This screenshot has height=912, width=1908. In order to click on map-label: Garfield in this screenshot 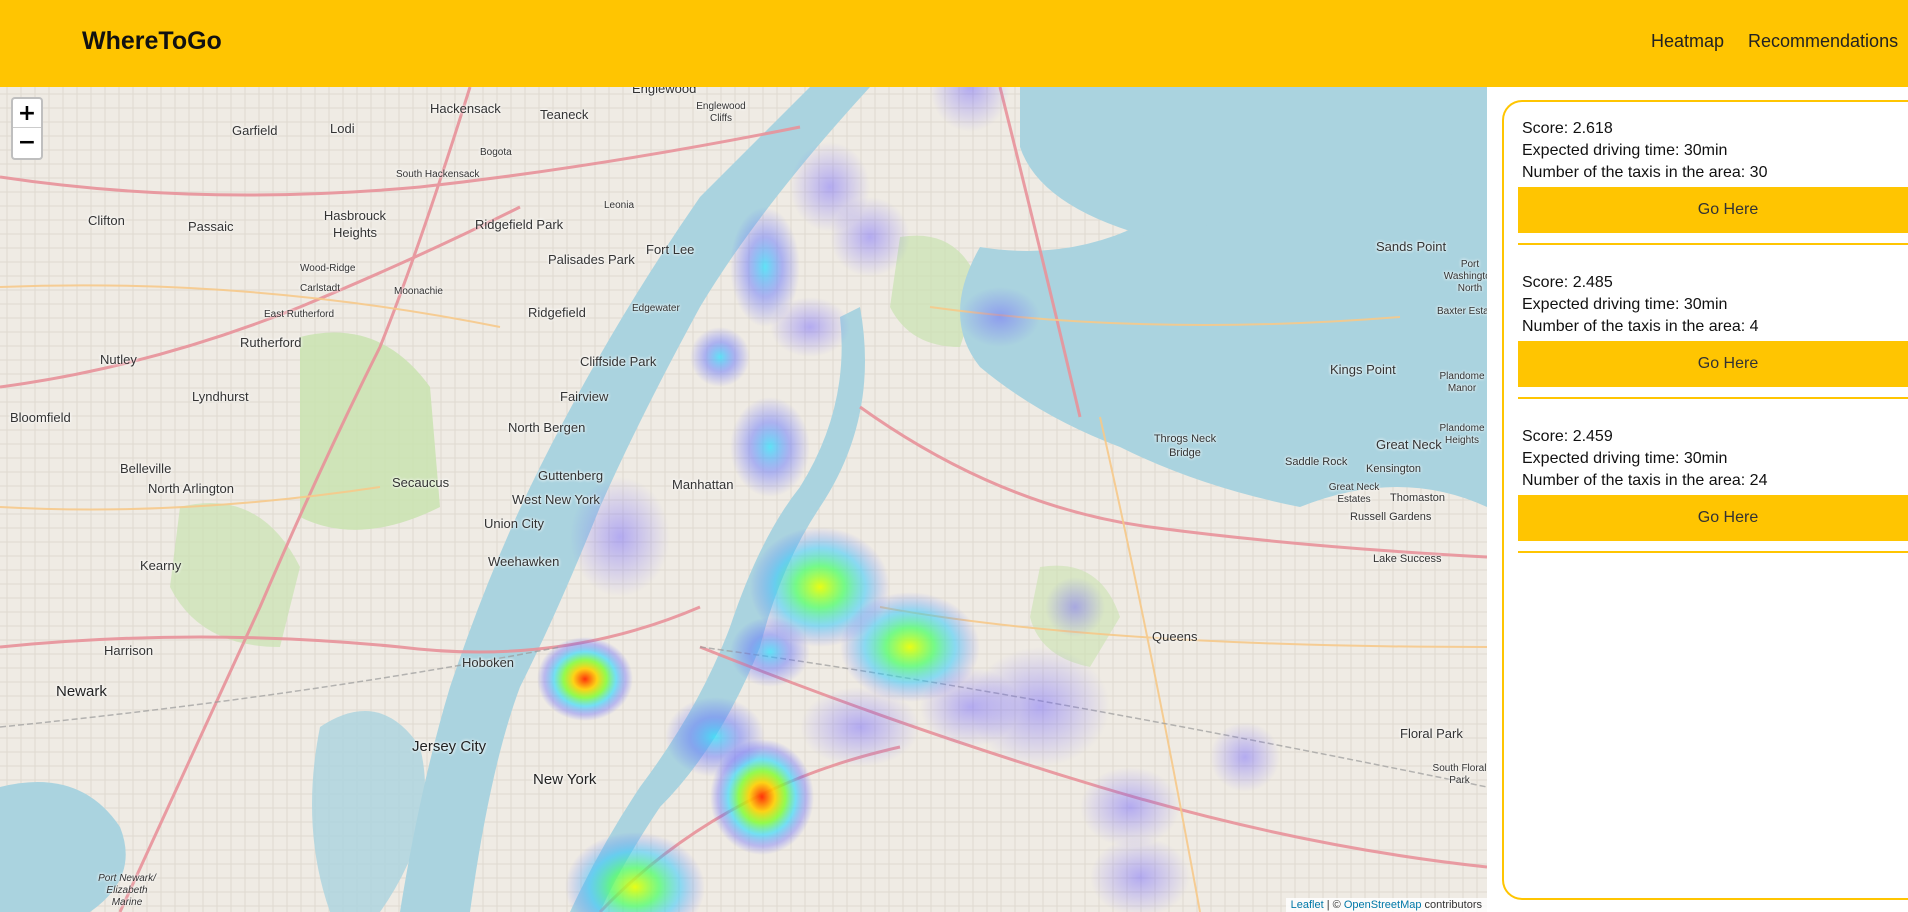, I will do `click(255, 130)`.